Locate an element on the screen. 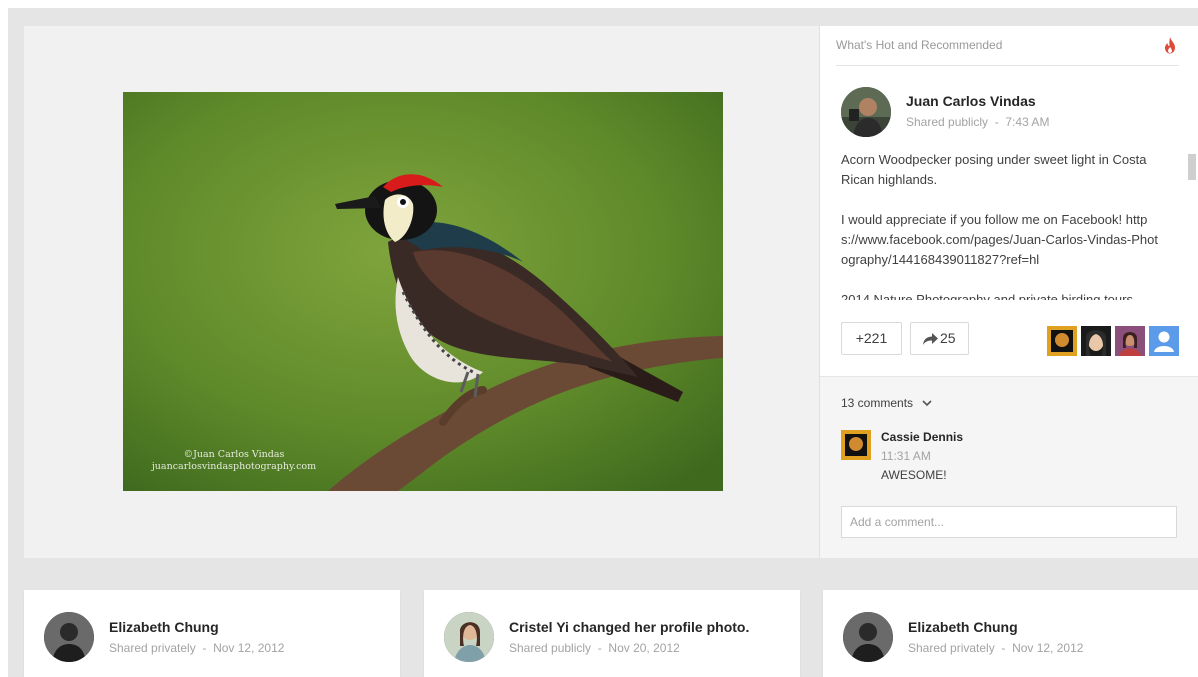  default-user-icon is located at coordinates (1164, 341).